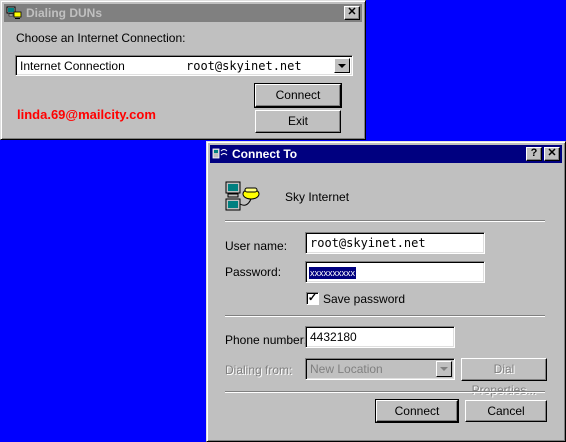 The height and width of the screenshot is (442, 566). I want to click on connection-select: Internet Connection root@skyinet.net, so click(184, 65).